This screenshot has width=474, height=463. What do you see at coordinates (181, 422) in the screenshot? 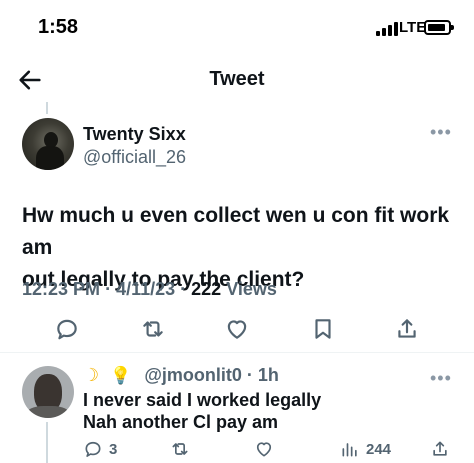
I see `reply-text-line: Nah another Cl pay am` at bounding box center [181, 422].